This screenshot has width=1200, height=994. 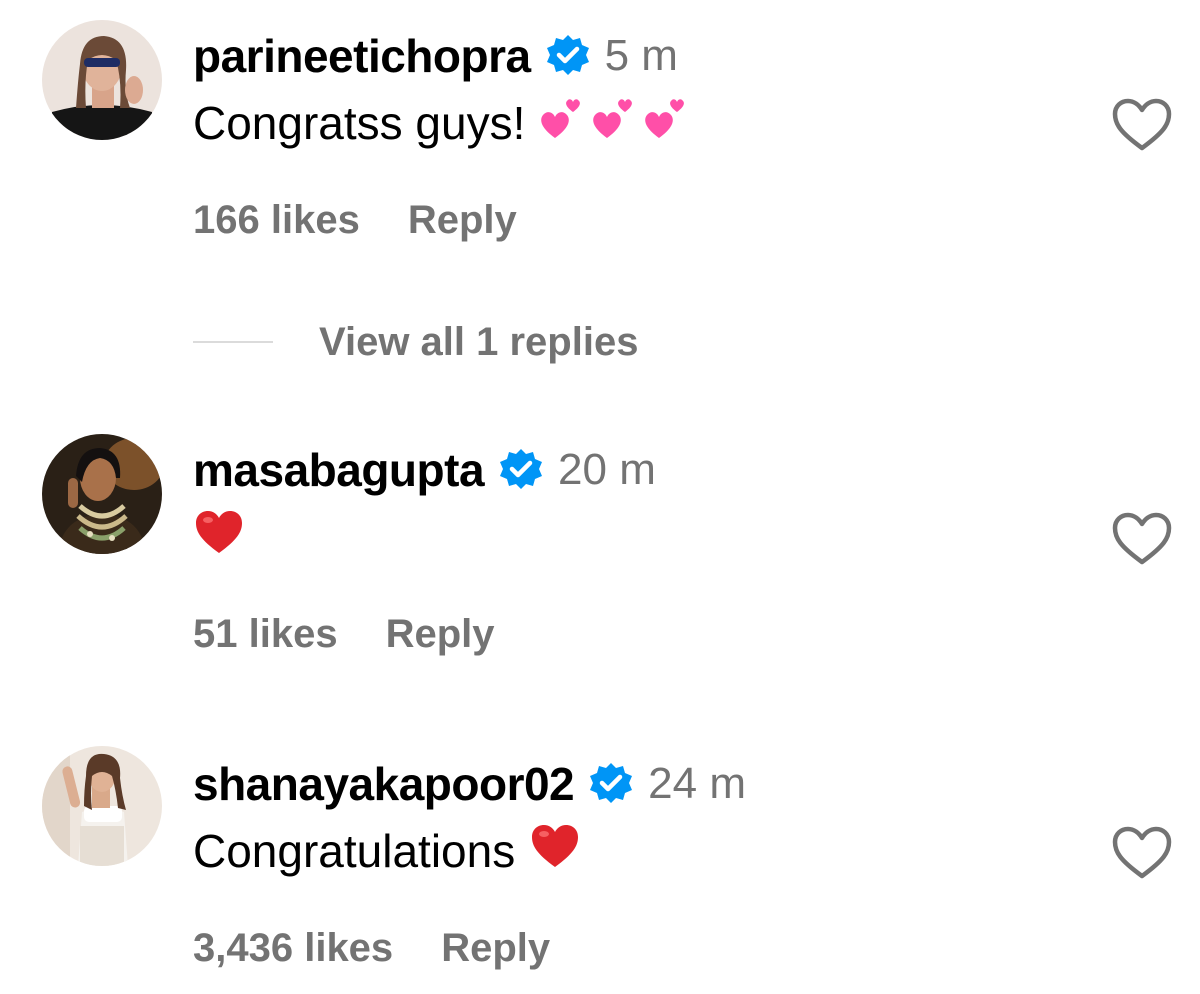 What do you see at coordinates (344, 634) in the screenshot?
I see `comment-meta: 51 likes Reply` at bounding box center [344, 634].